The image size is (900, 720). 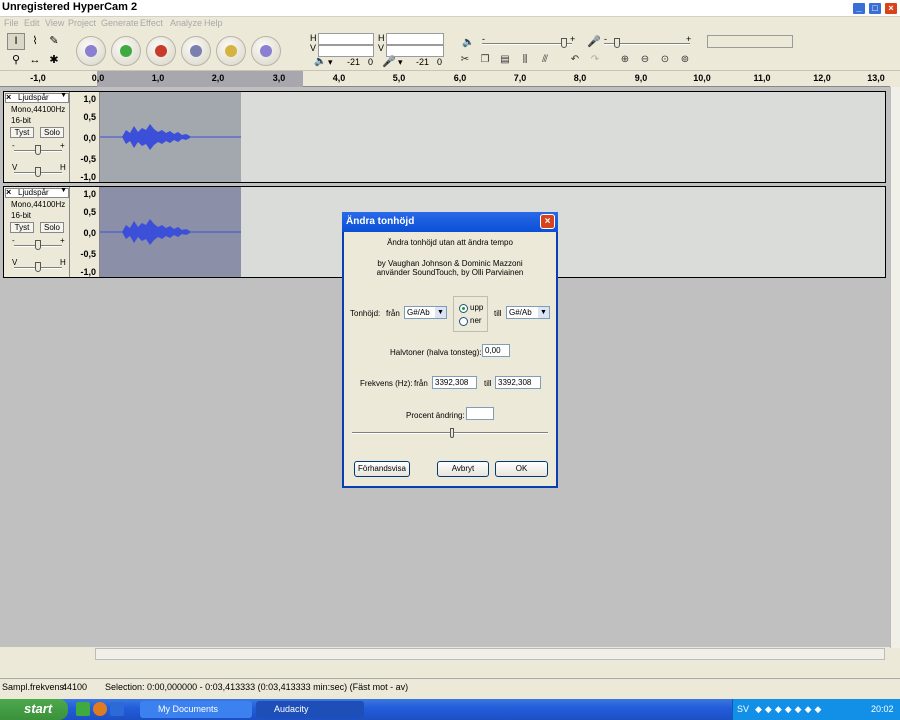 I want to click on fit-project-icon: ⊚, so click(x=685, y=61).